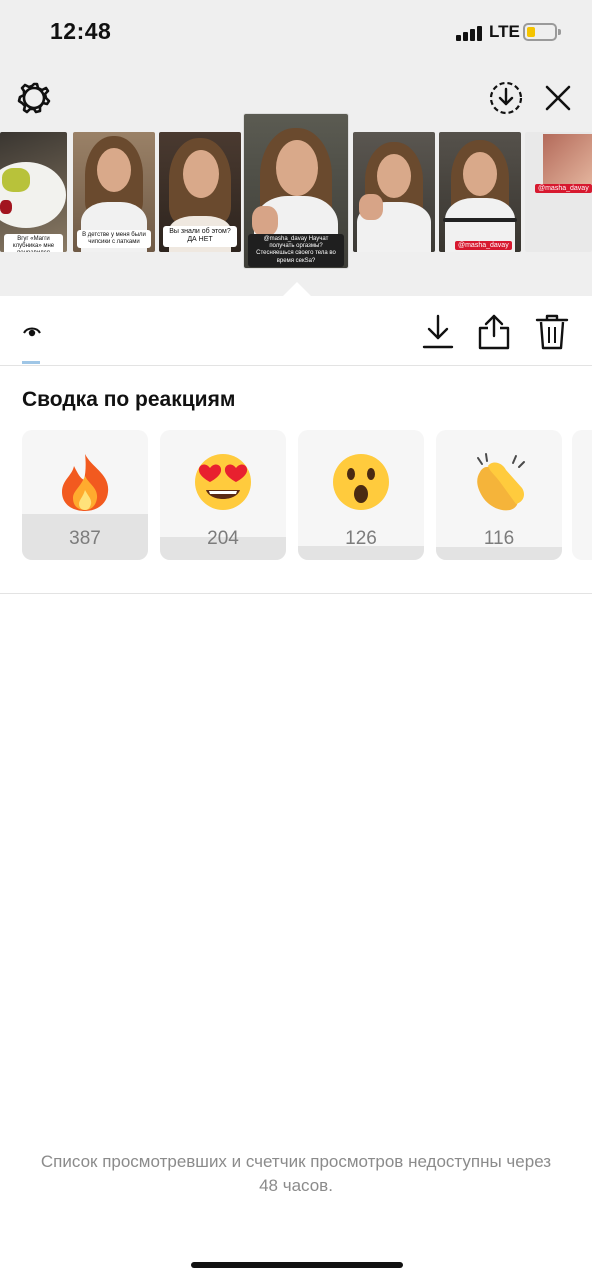  I want to click on surprised-face-emoji, so click(361, 482).